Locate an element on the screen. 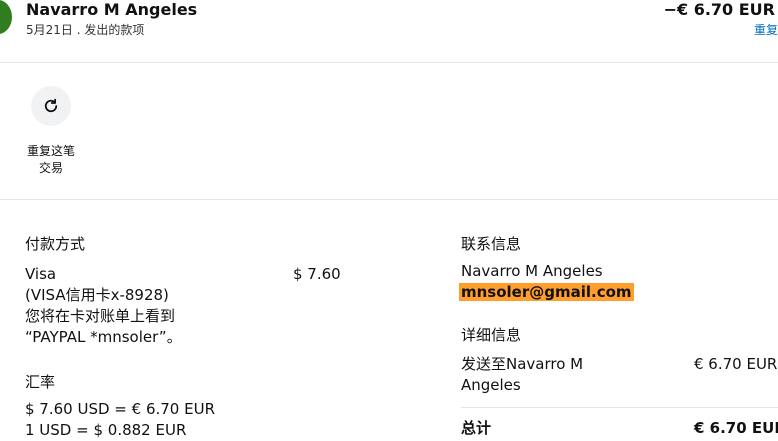 This screenshot has width=778, height=441. contact-email: mnsoler@gmail.com is located at coordinates (546, 292).